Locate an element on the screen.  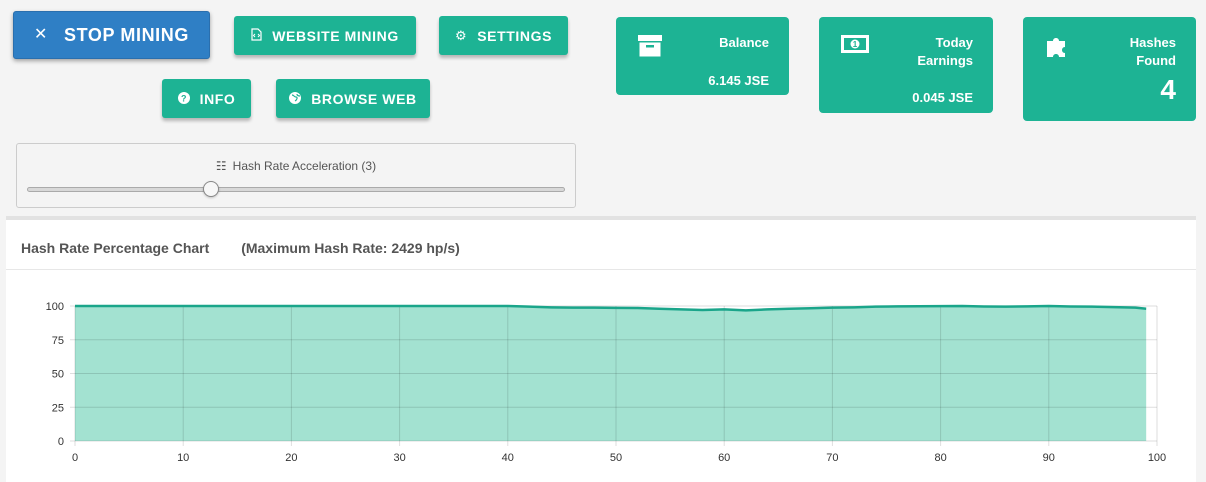
hashes-found-label: Hashes Found is located at coordinates (1152, 51).